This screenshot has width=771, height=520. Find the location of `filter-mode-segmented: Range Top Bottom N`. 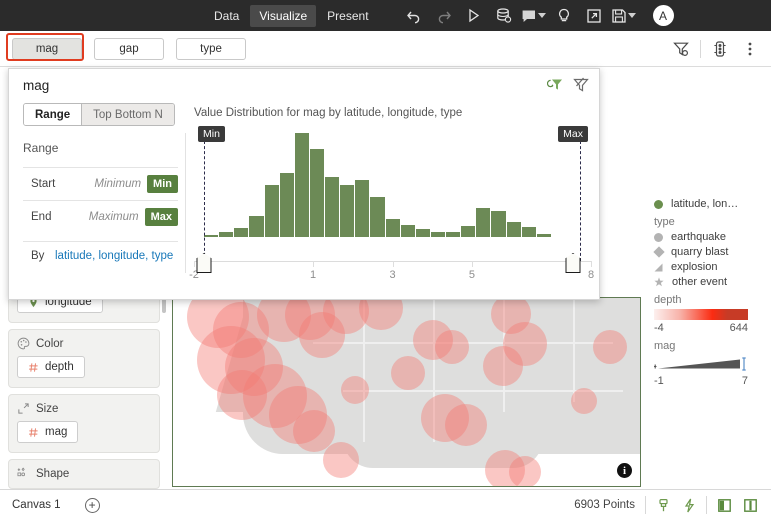

filter-mode-segmented: Range Top Bottom N is located at coordinates (99, 114).